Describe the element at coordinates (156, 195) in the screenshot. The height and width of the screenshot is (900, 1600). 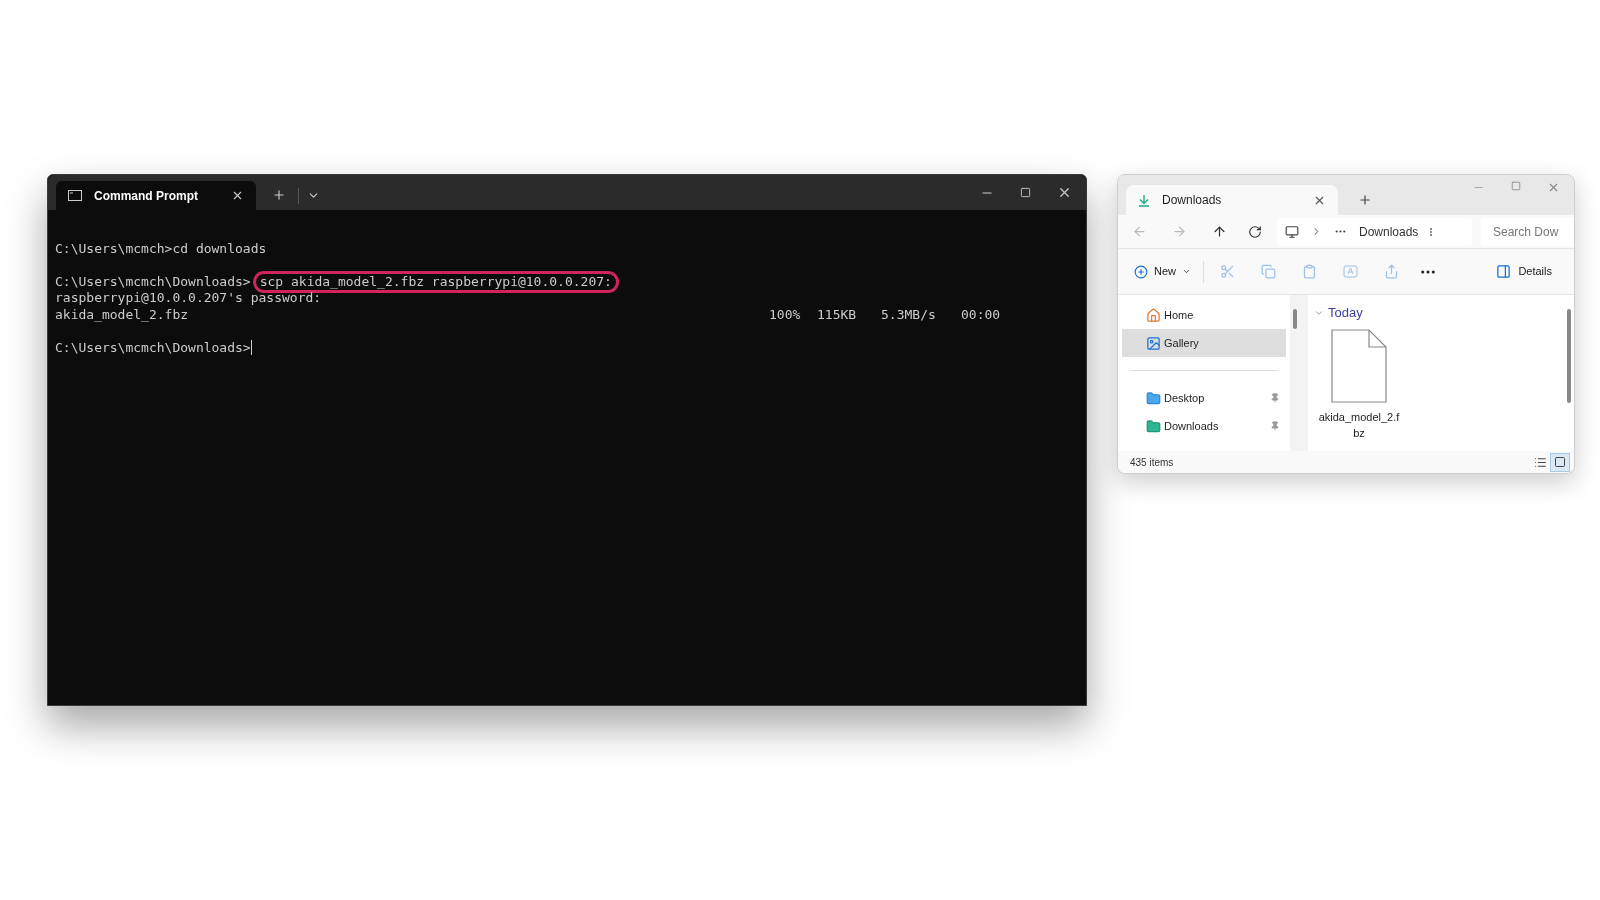
I see `terminal-tab: Command Prompt` at that location.